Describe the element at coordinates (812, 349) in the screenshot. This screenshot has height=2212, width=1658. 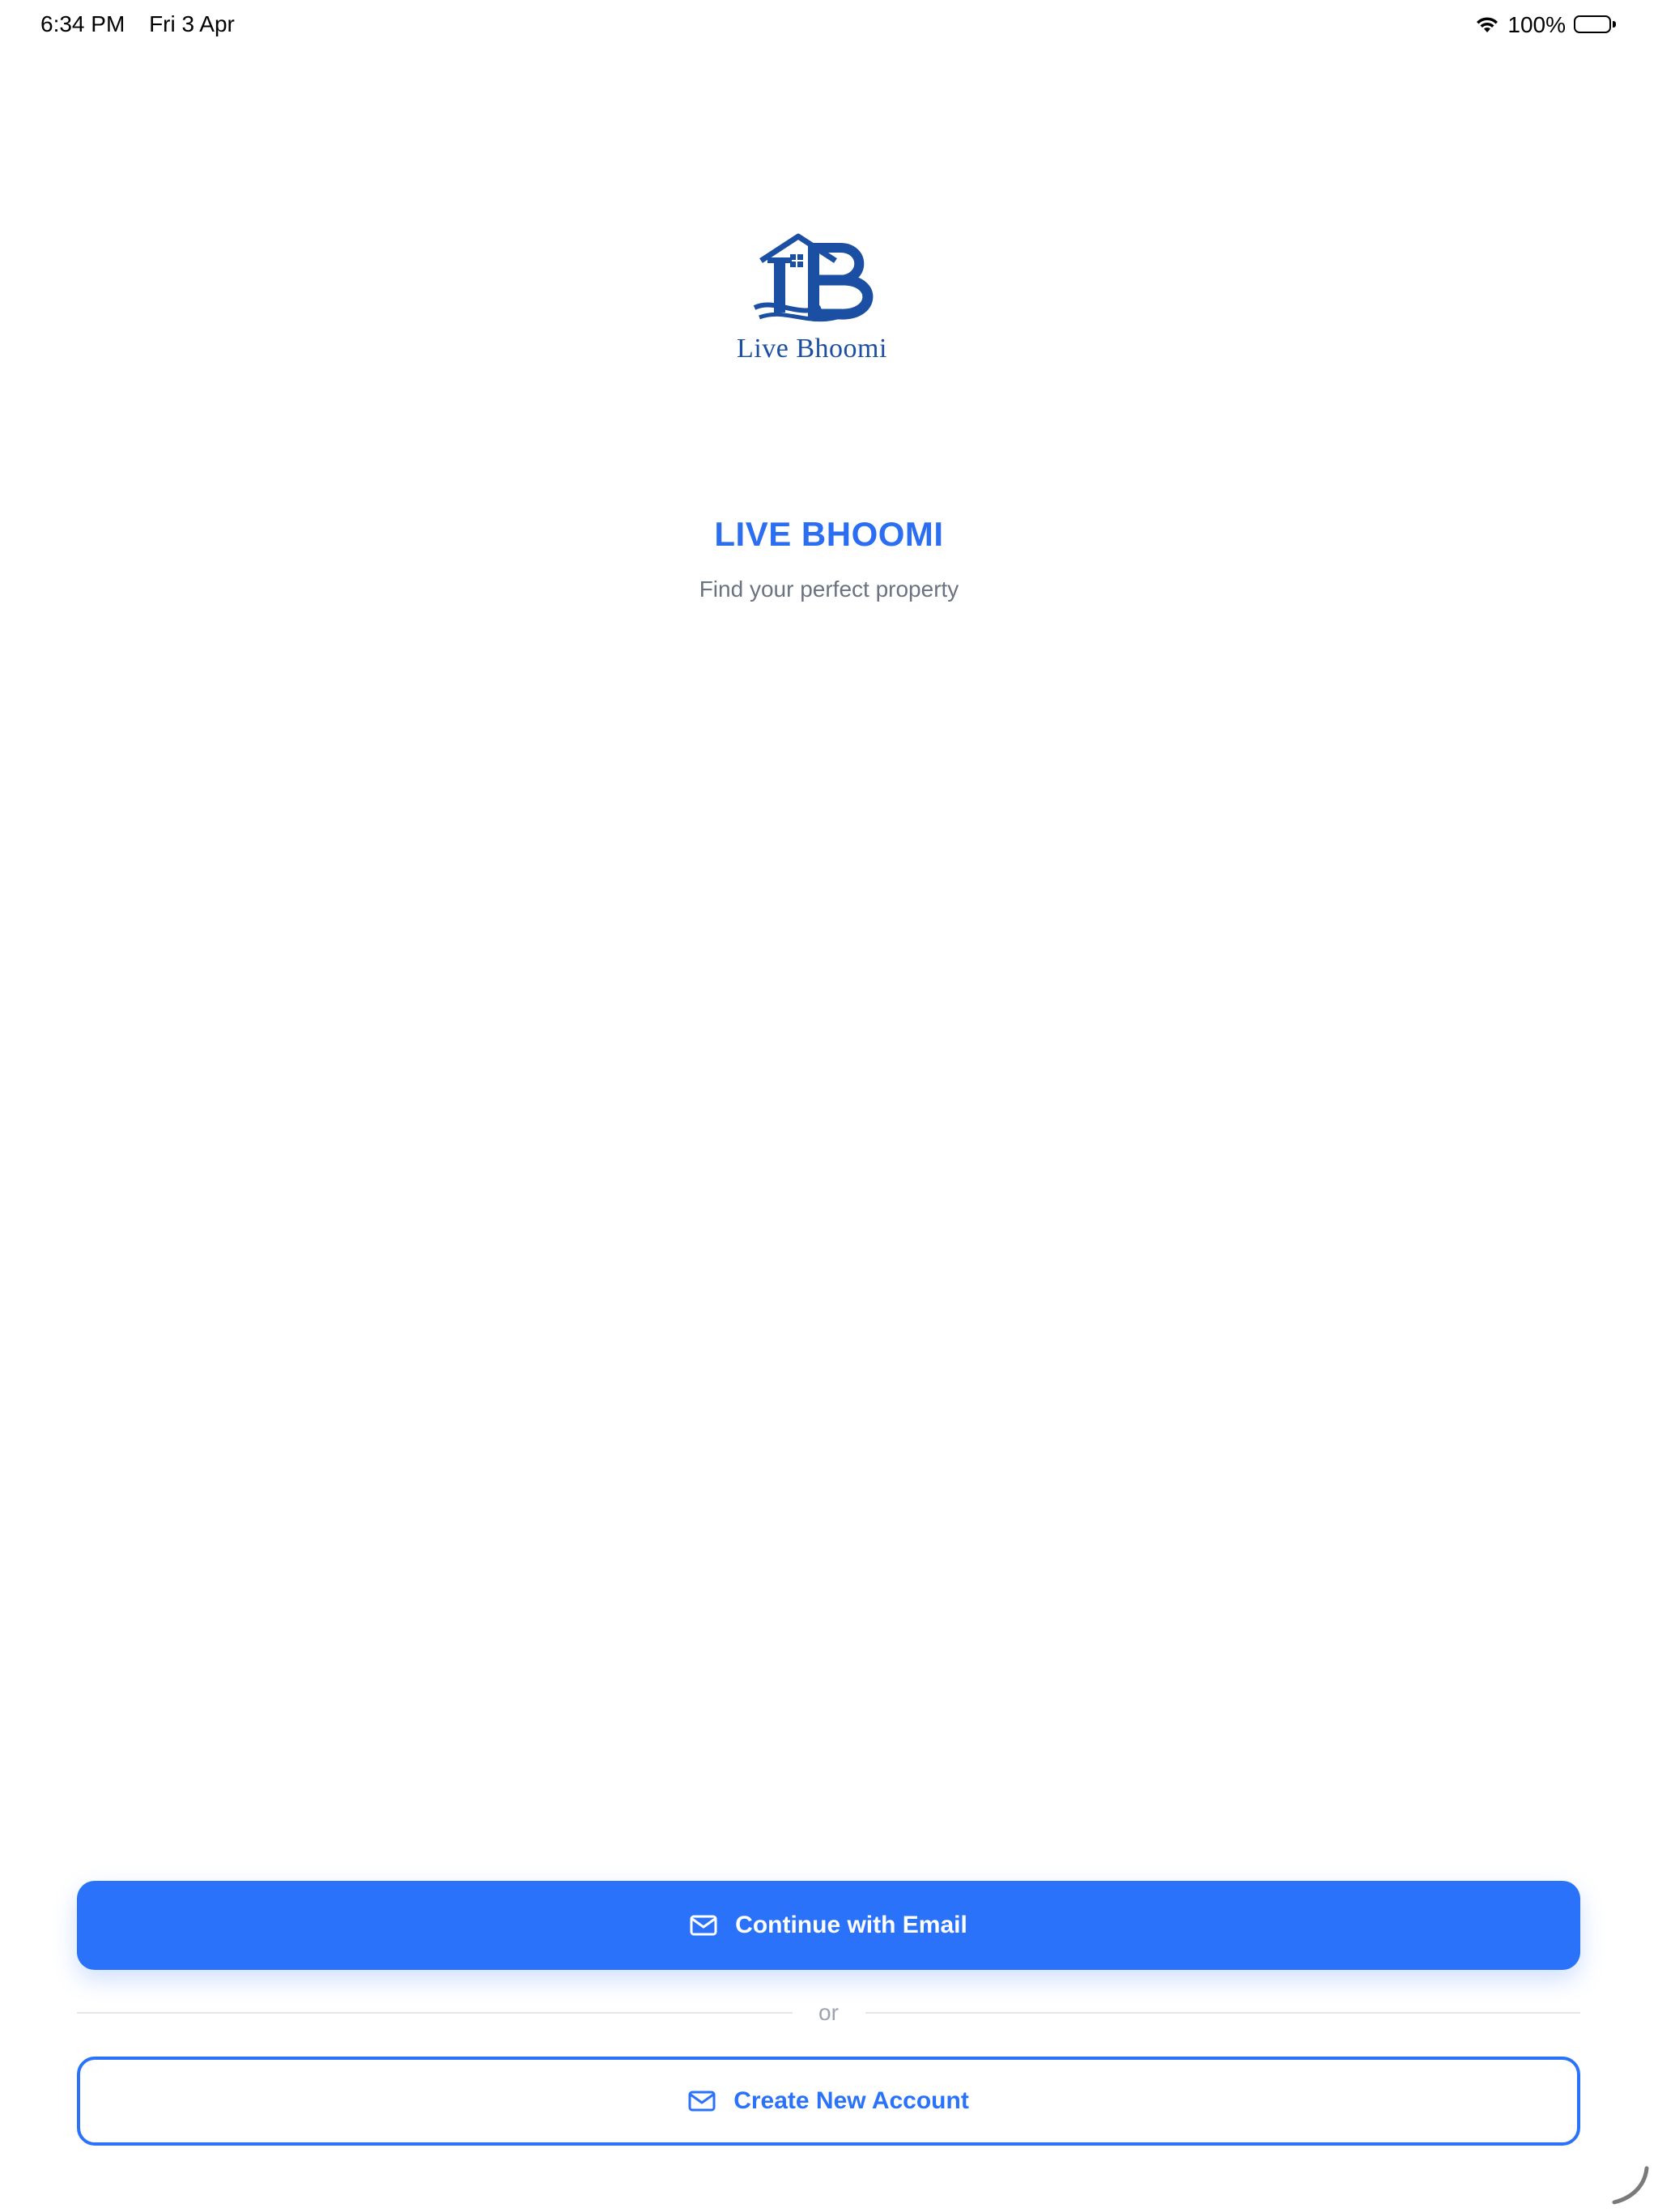
I see `logo-text: Live Bhoomi` at that location.